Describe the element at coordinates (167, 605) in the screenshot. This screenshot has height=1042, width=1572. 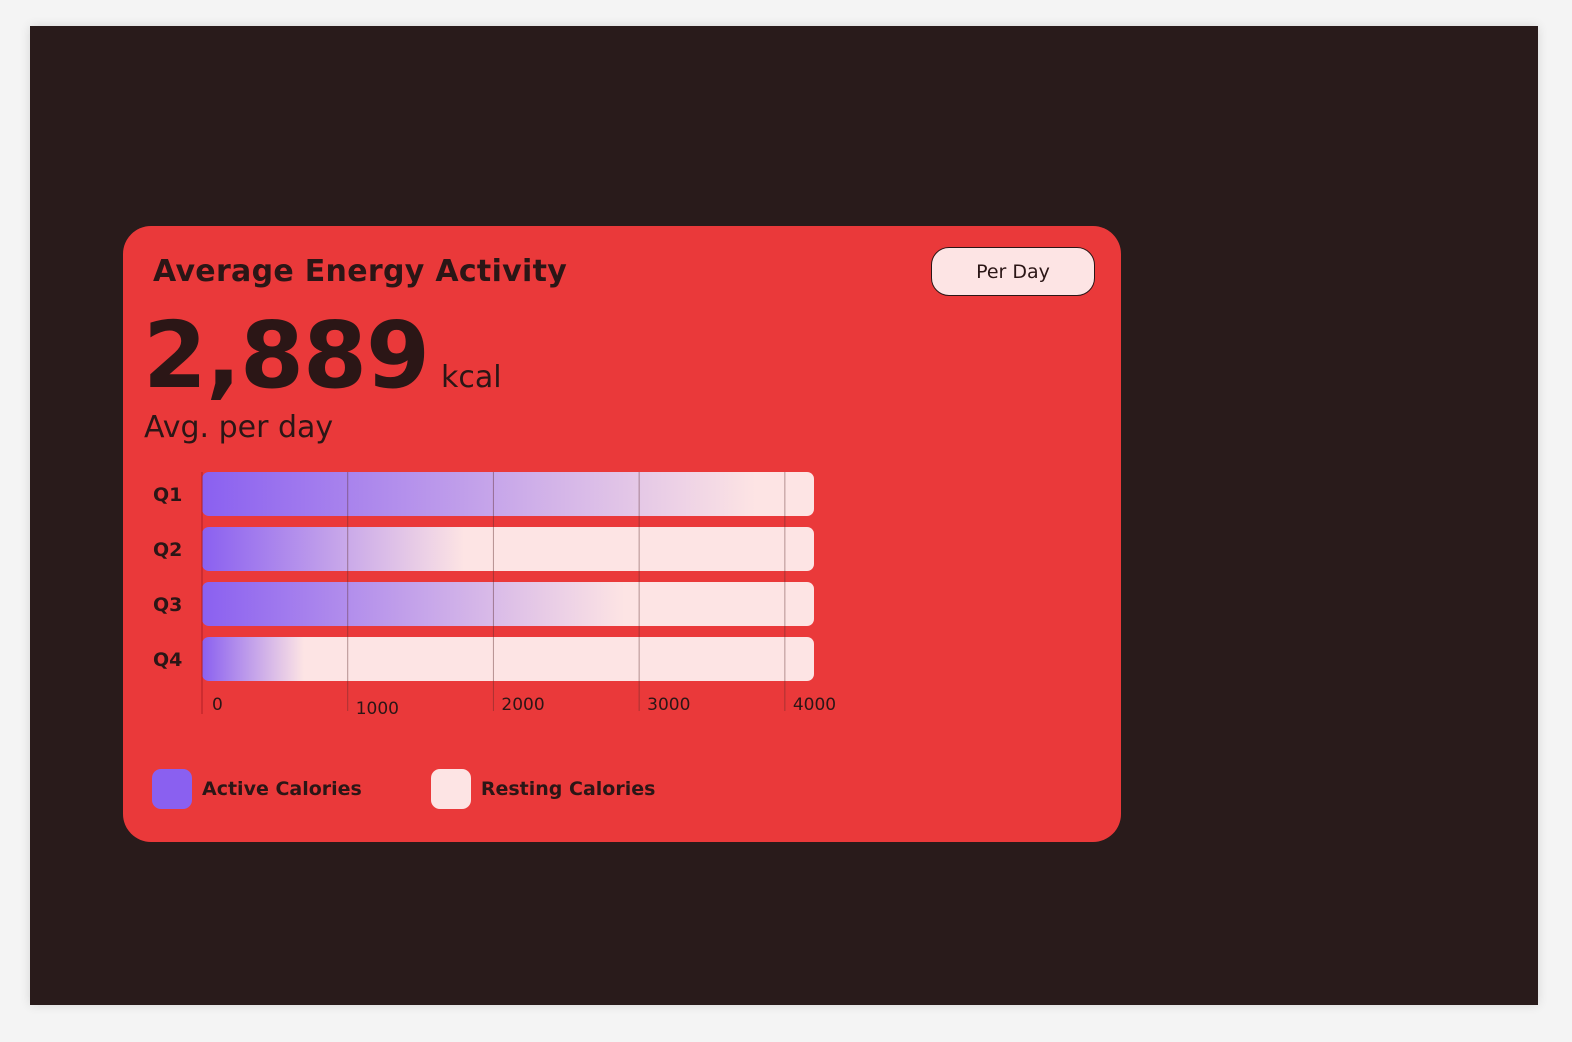
I see `category-label: Q3` at that location.